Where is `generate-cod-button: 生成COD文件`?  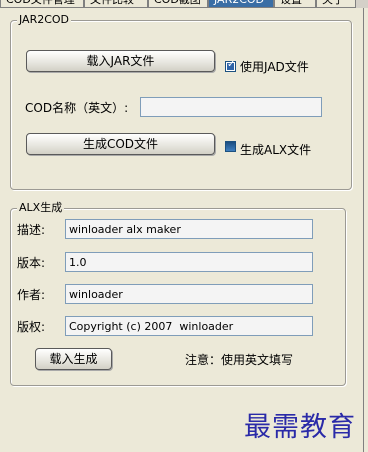
generate-cod-button: 生成COD文件 is located at coordinates (120, 144).